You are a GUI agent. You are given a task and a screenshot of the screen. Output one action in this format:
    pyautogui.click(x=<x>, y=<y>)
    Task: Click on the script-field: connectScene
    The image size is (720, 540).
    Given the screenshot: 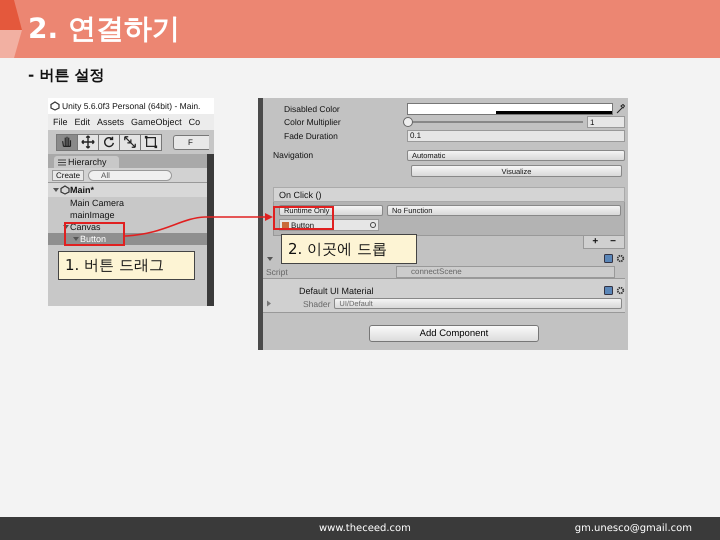 What is the action you would take?
    pyautogui.click(x=505, y=272)
    